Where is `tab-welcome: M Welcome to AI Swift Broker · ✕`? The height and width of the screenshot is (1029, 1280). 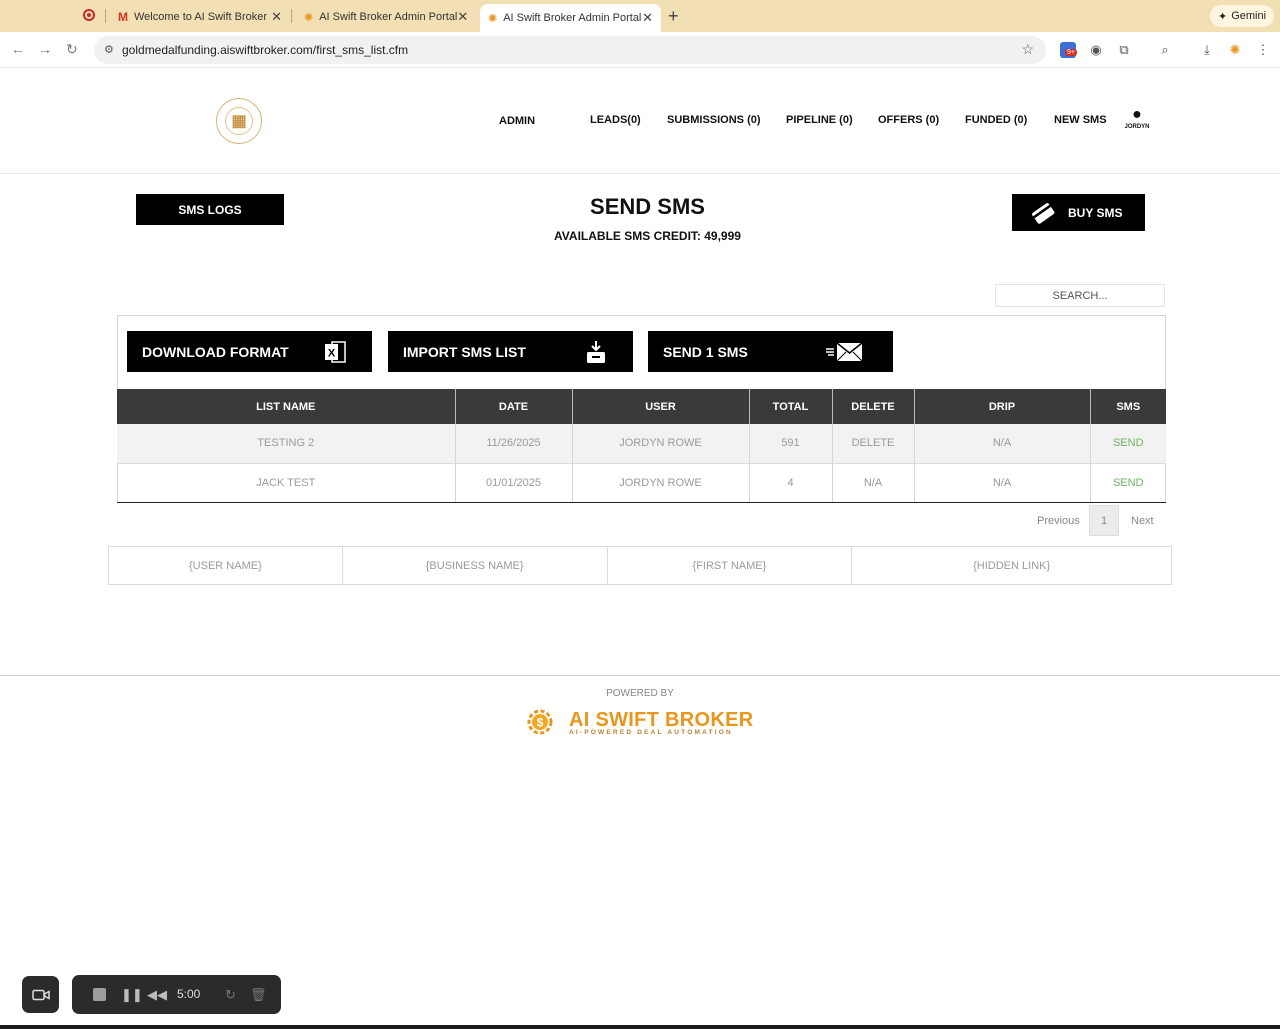
tab-welcome: M Welcome to AI Swift Broker · ✕ is located at coordinates (200, 17).